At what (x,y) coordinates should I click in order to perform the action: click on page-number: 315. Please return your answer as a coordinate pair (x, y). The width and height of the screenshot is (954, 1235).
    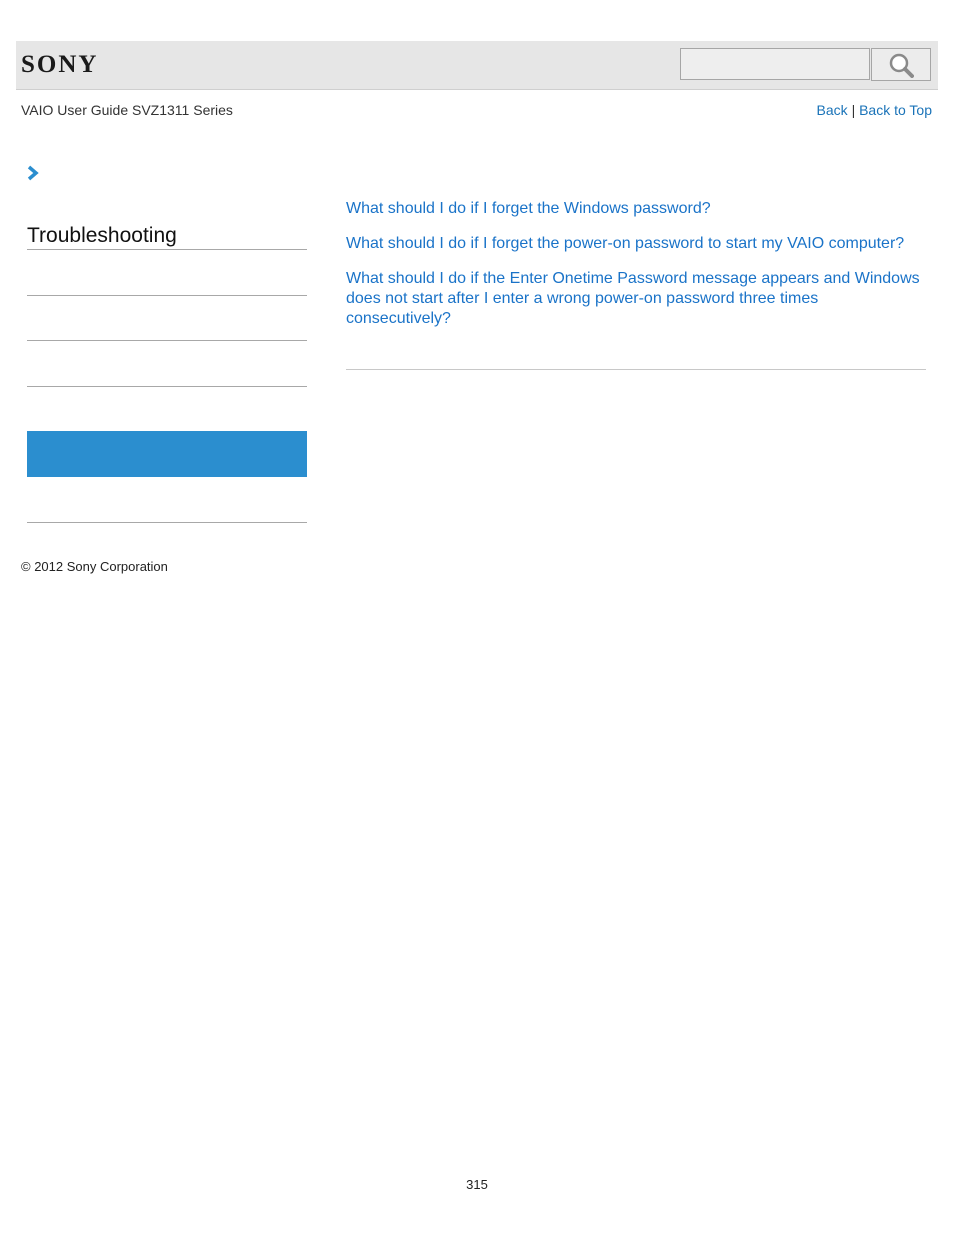
    Looking at the image, I should click on (477, 1184).